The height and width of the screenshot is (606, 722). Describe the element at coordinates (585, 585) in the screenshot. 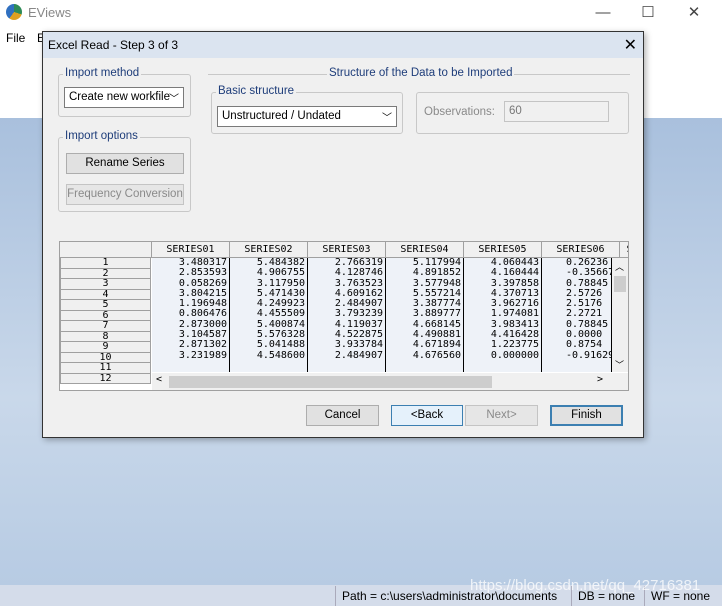

I see `watermark: https://blog.csdn.net/qq_42716381` at that location.